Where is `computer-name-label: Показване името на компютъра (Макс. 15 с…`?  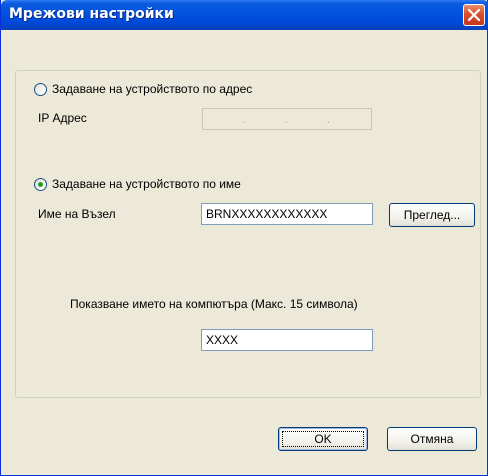 computer-name-label: Показване името на компютъра (Макс. 15 с… is located at coordinates (214, 304).